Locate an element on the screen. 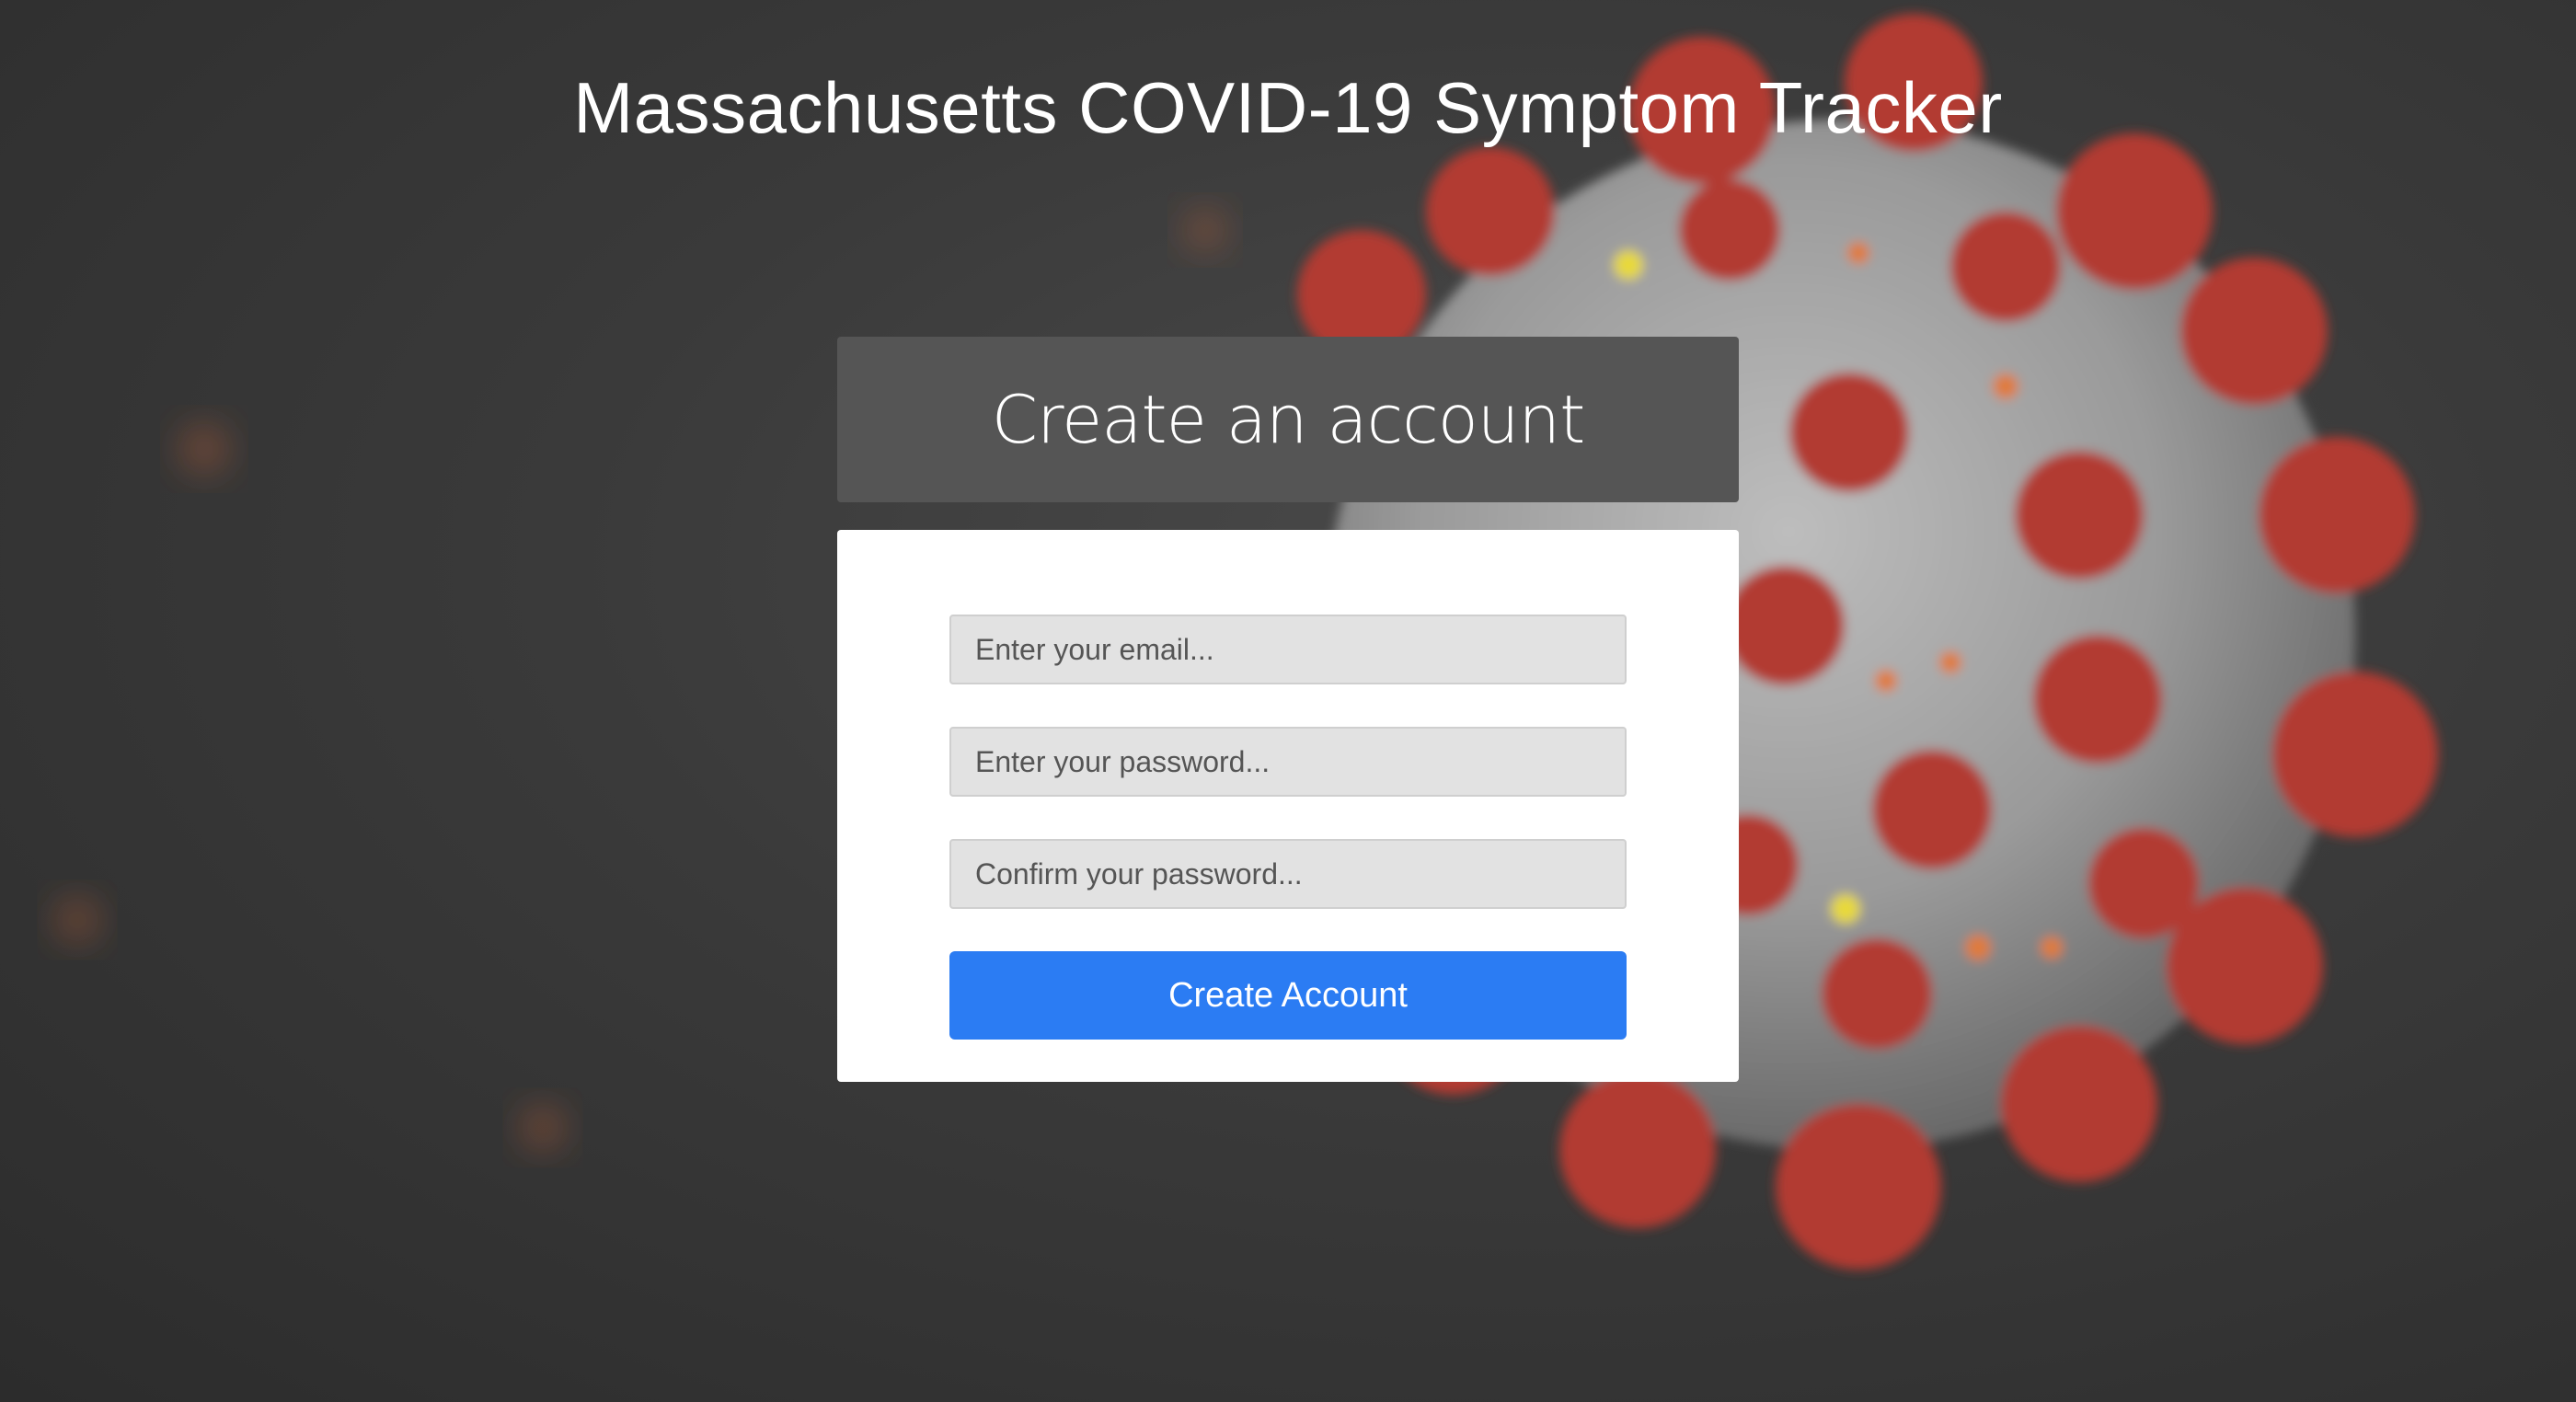 The width and height of the screenshot is (2576, 1402). email-input is located at coordinates (1288, 650).